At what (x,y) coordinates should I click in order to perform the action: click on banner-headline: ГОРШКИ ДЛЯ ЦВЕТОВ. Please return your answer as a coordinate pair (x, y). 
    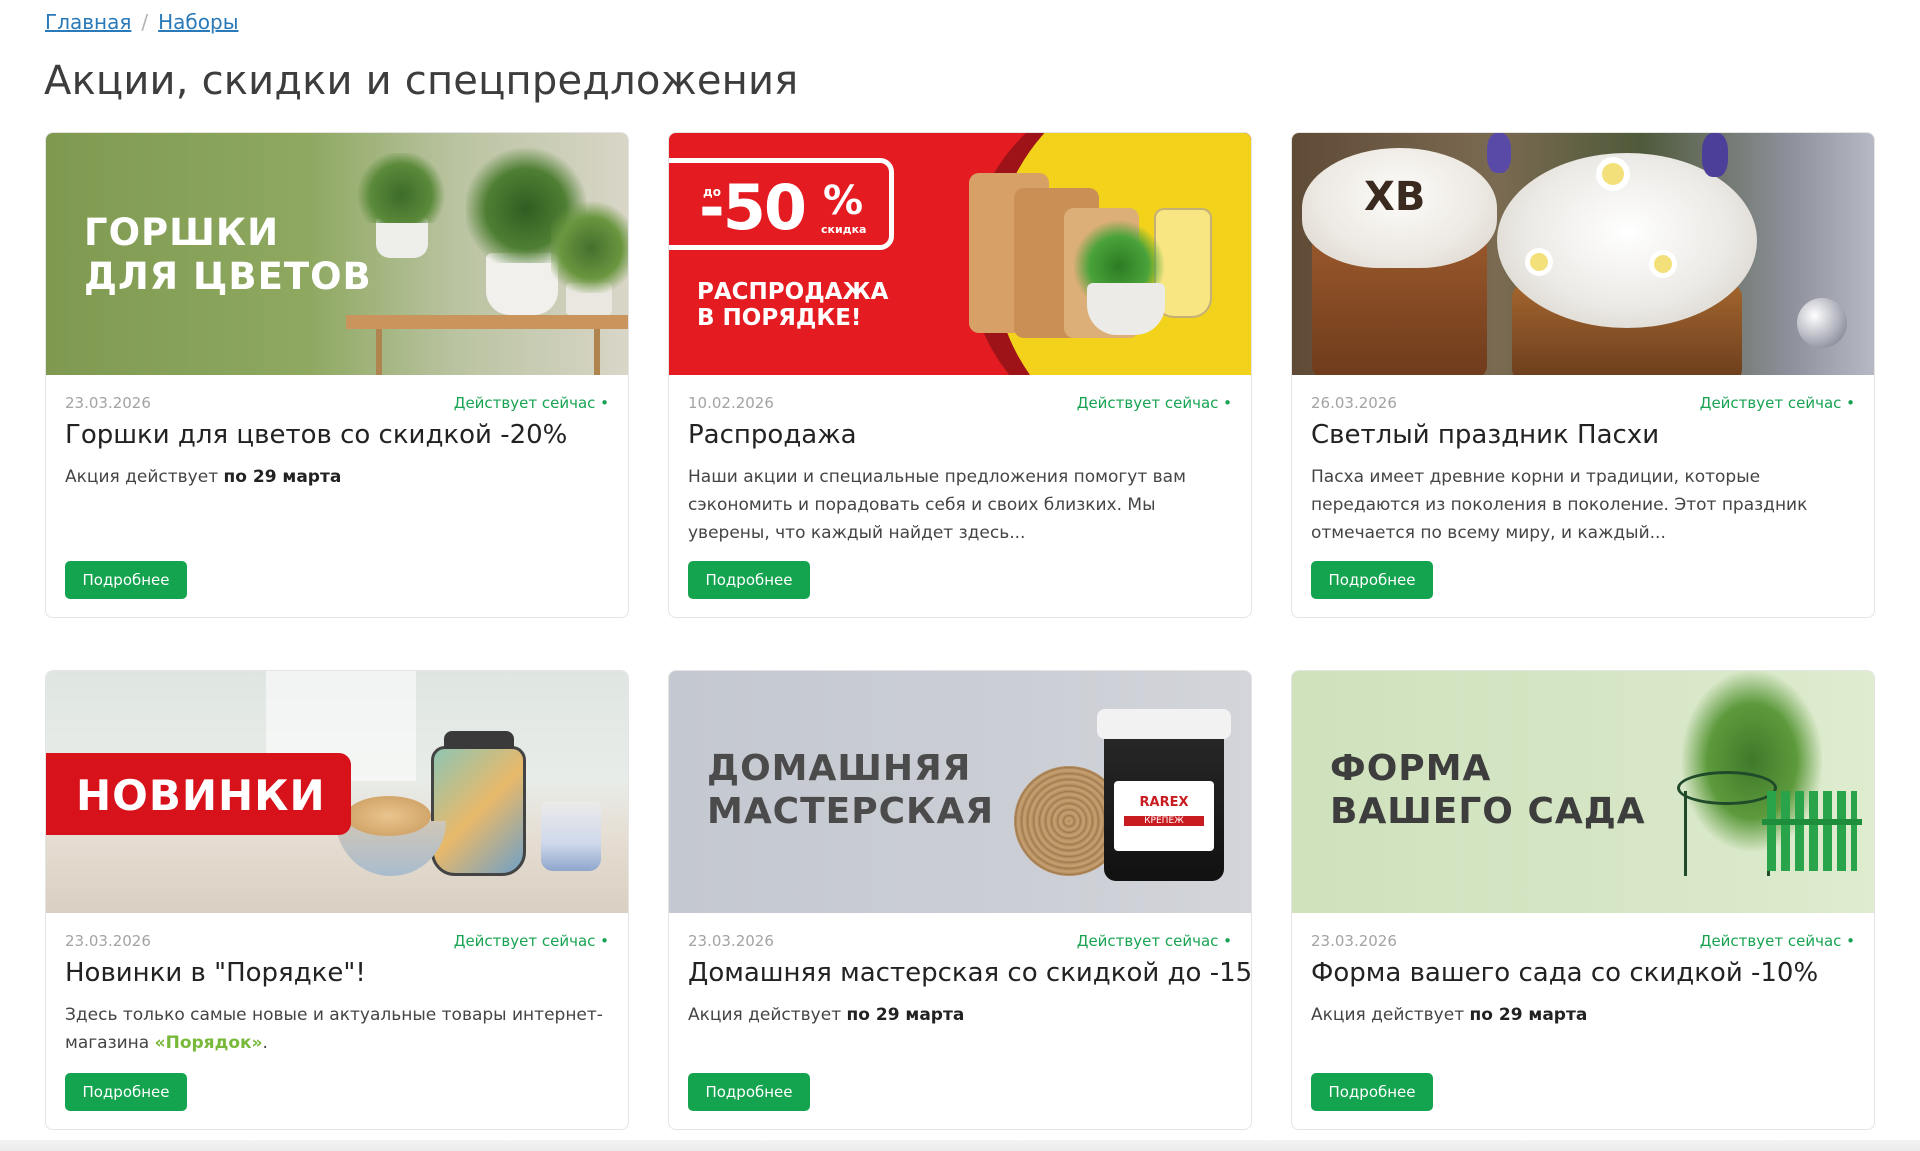
    Looking at the image, I should click on (228, 255).